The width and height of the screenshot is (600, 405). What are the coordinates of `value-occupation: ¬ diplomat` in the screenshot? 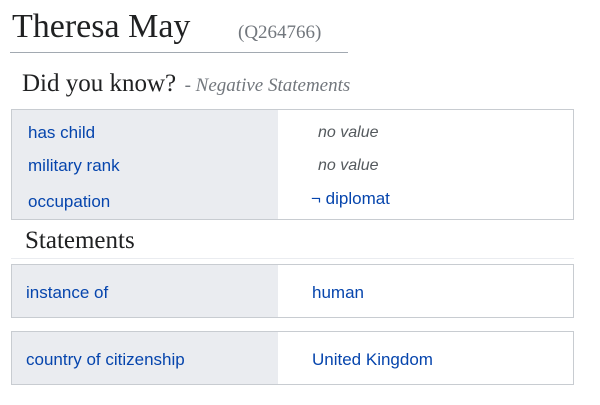 It's located at (350, 199).